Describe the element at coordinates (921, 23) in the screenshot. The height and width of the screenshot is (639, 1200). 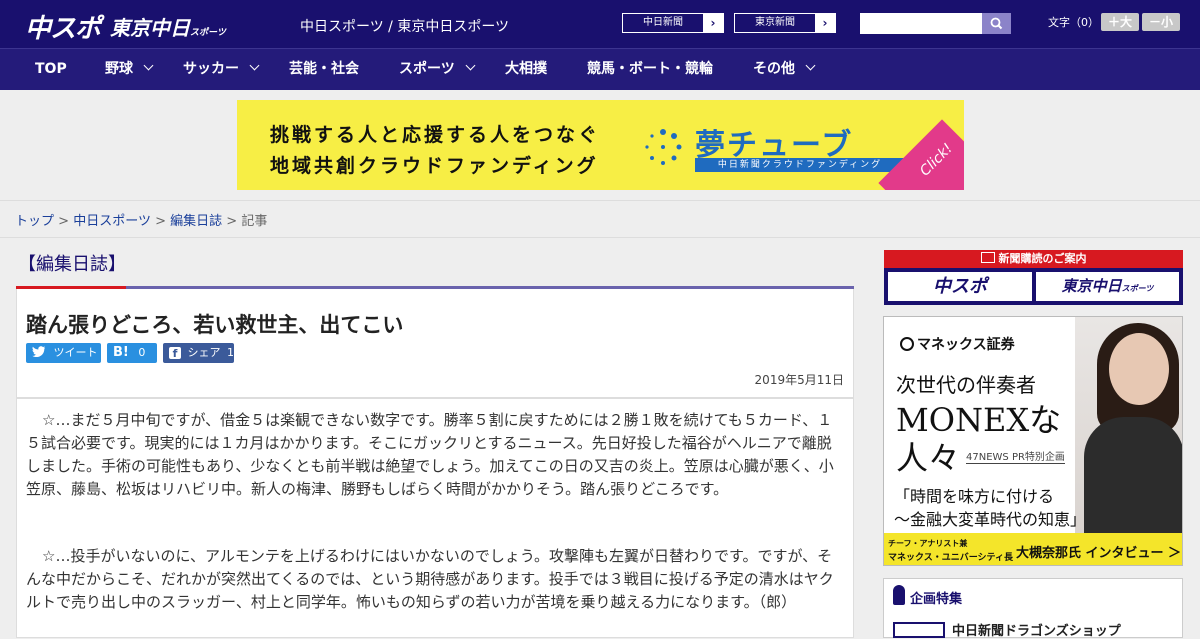
I see `search-input` at that location.